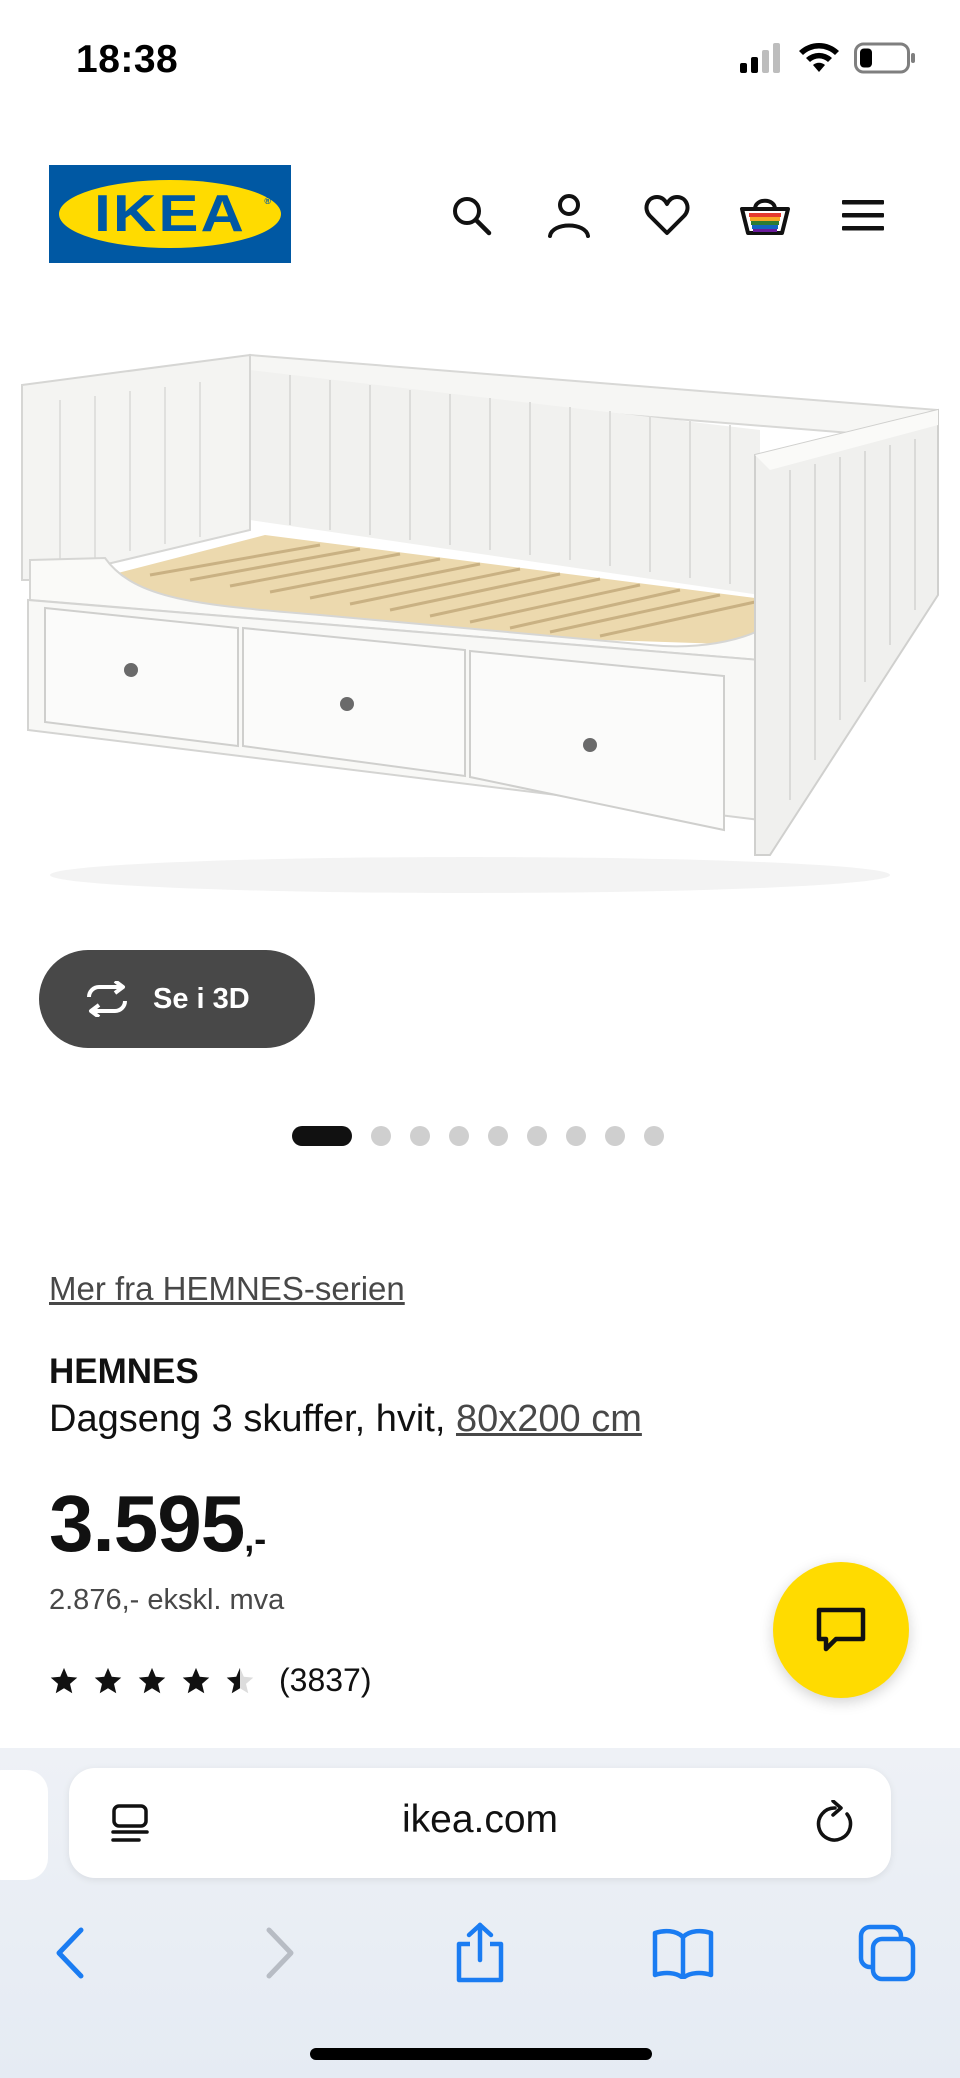 The height and width of the screenshot is (2078, 960). I want to click on account-icon, so click(569, 215).